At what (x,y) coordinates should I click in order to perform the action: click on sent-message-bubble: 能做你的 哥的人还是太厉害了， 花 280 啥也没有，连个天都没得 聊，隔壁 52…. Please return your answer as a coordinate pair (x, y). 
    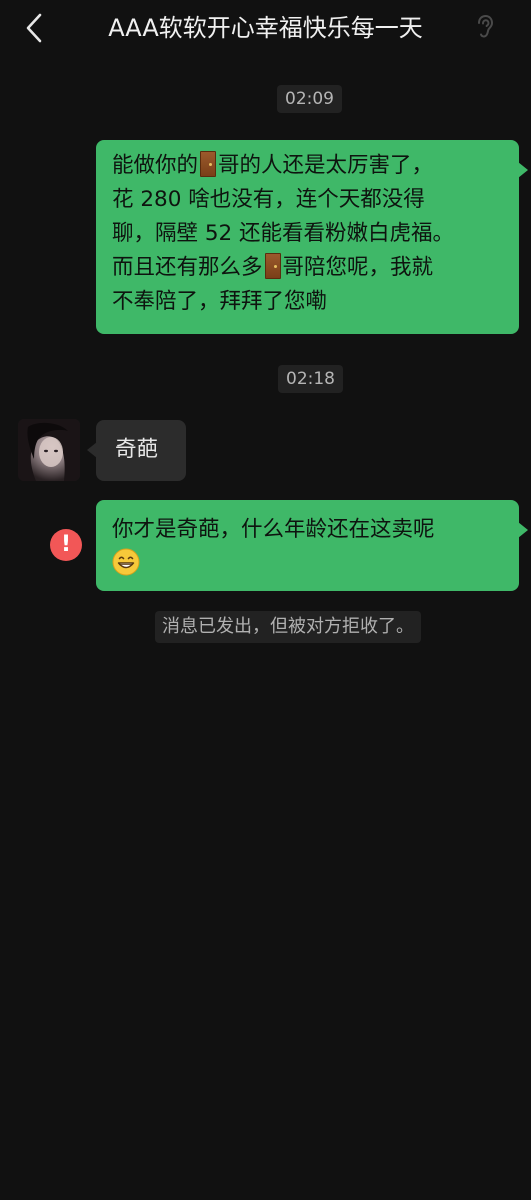
    Looking at the image, I should click on (312, 237).